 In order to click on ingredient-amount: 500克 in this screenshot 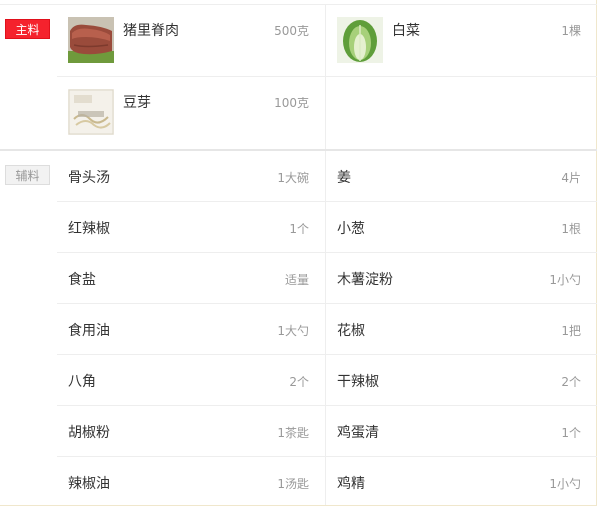, I will do `click(291, 31)`.